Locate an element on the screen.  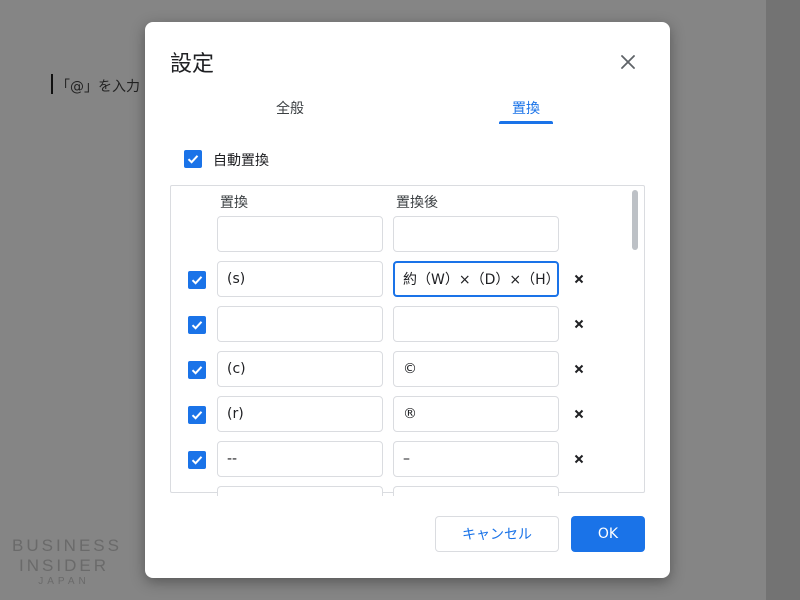
replace-with-value: 約（W）×（D）×（H） is located at coordinates (481, 280).